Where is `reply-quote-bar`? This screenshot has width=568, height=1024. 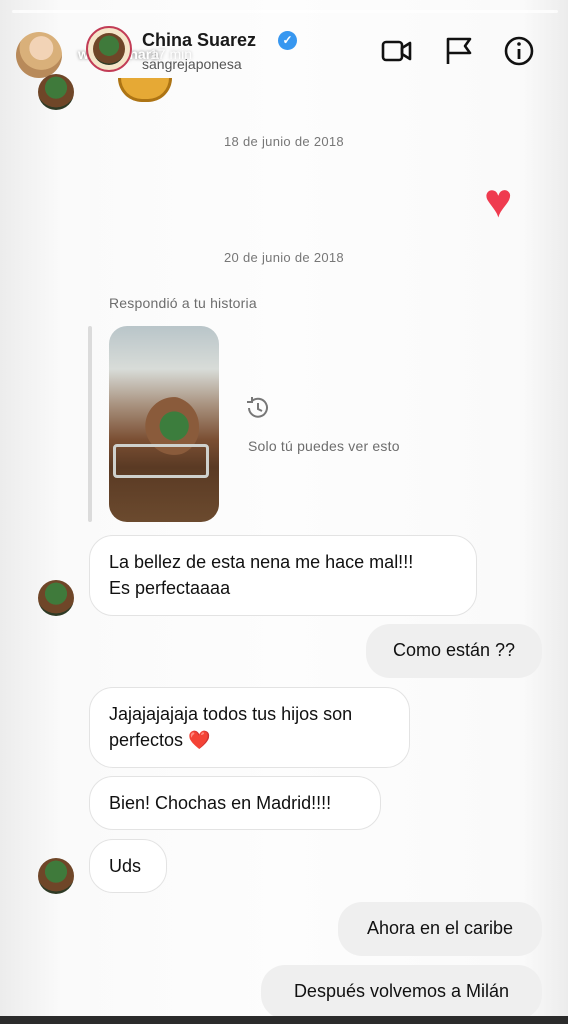
reply-quote-bar is located at coordinates (90, 424).